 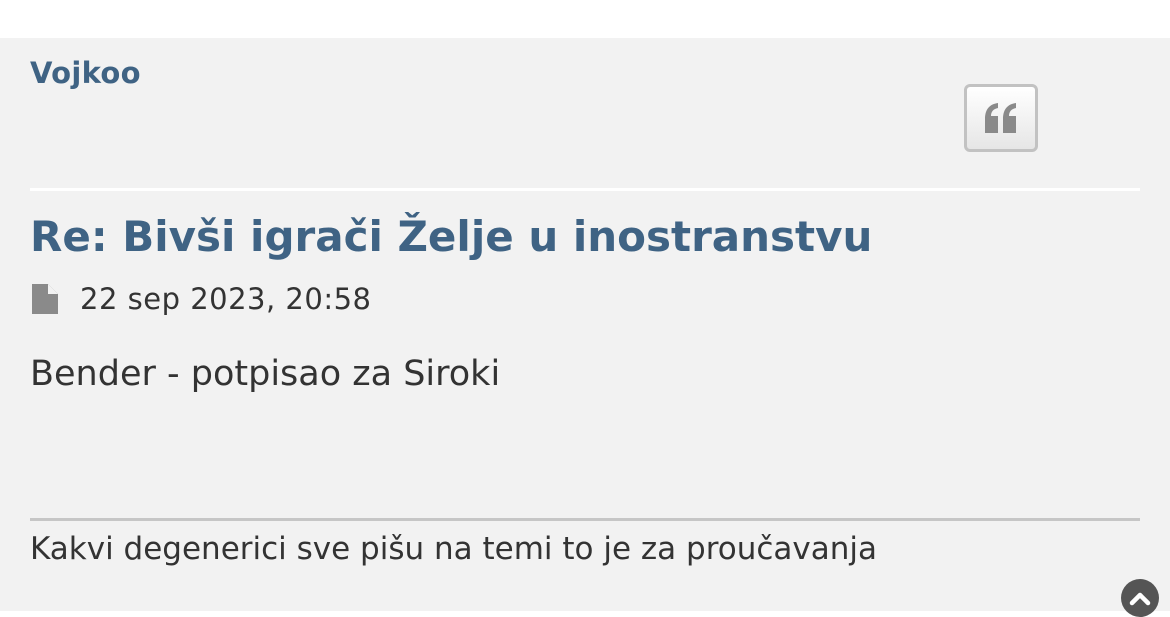 I want to click on post-meta: 22 sep 2023, 20:58, so click(x=201, y=299).